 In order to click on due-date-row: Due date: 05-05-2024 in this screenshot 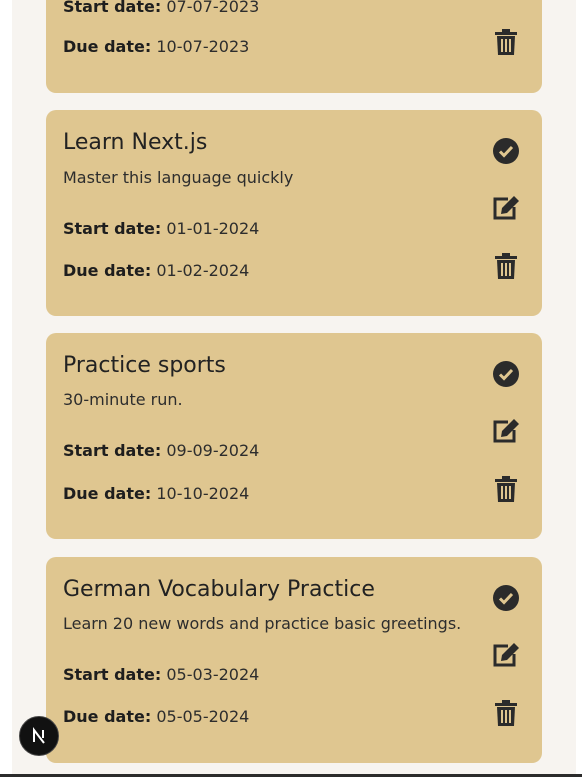, I will do `click(156, 716)`.